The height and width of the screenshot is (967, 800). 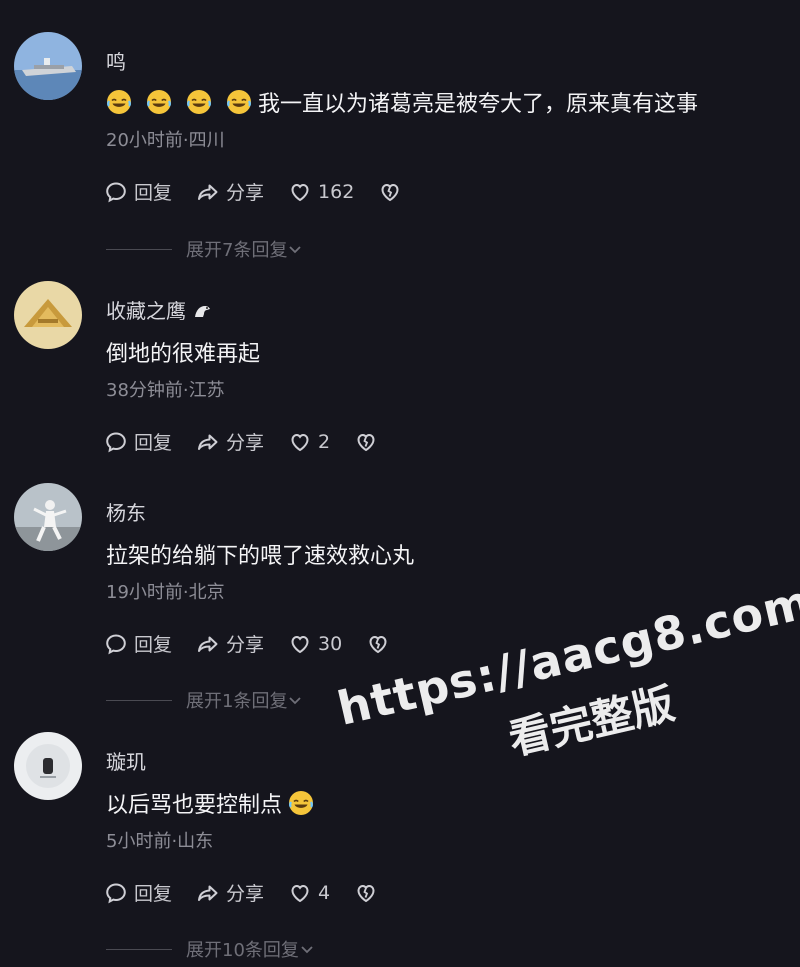 What do you see at coordinates (324, 892) in the screenshot?
I see `like-count: 4` at bounding box center [324, 892].